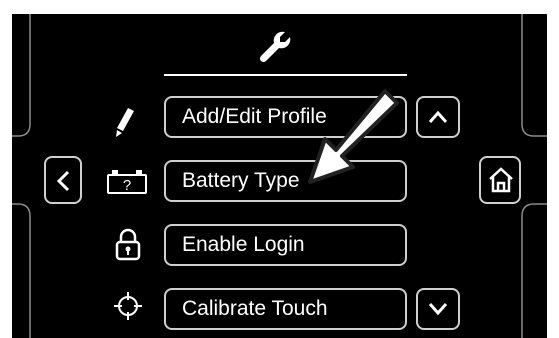  I want to click on enable-login-button: Enable Login, so click(285, 245).